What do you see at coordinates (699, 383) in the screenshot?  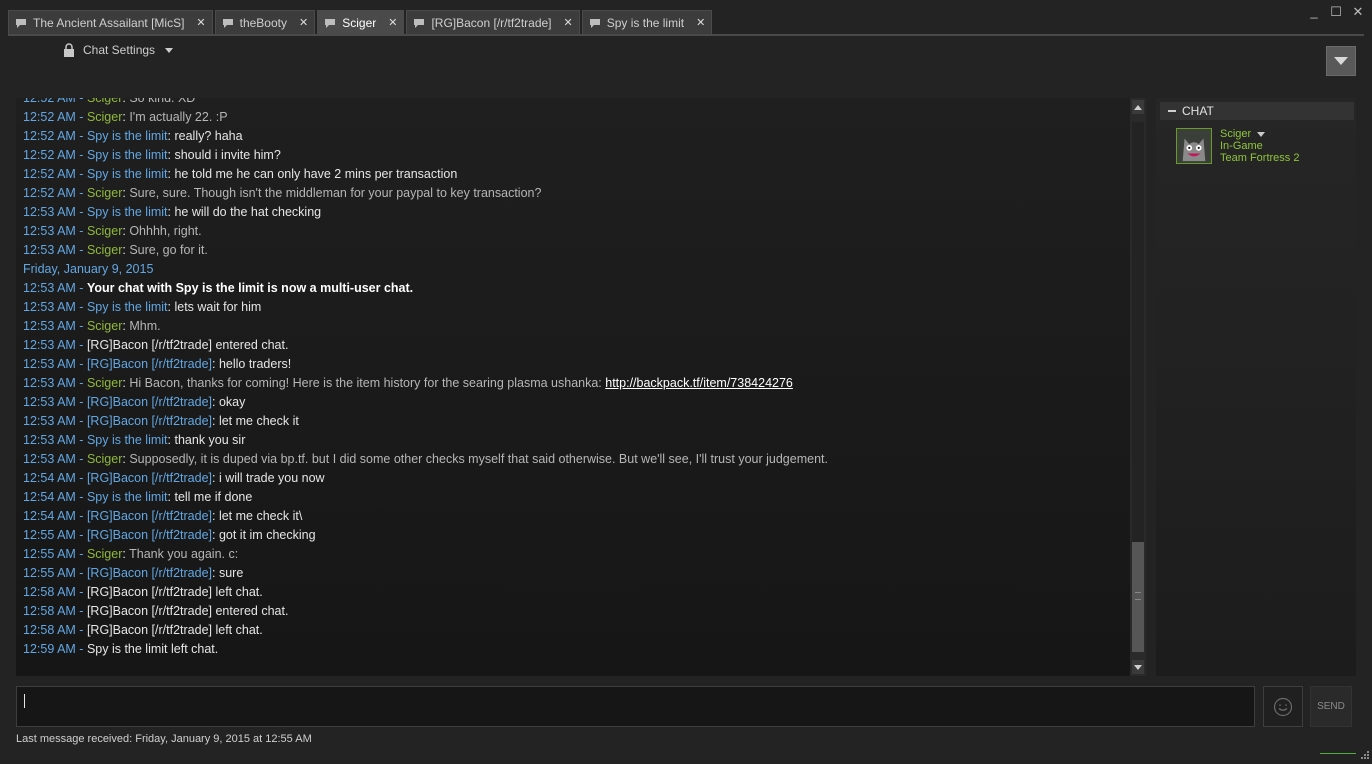 I see `message-link: http://backpack.tf/item/738424276` at bounding box center [699, 383].